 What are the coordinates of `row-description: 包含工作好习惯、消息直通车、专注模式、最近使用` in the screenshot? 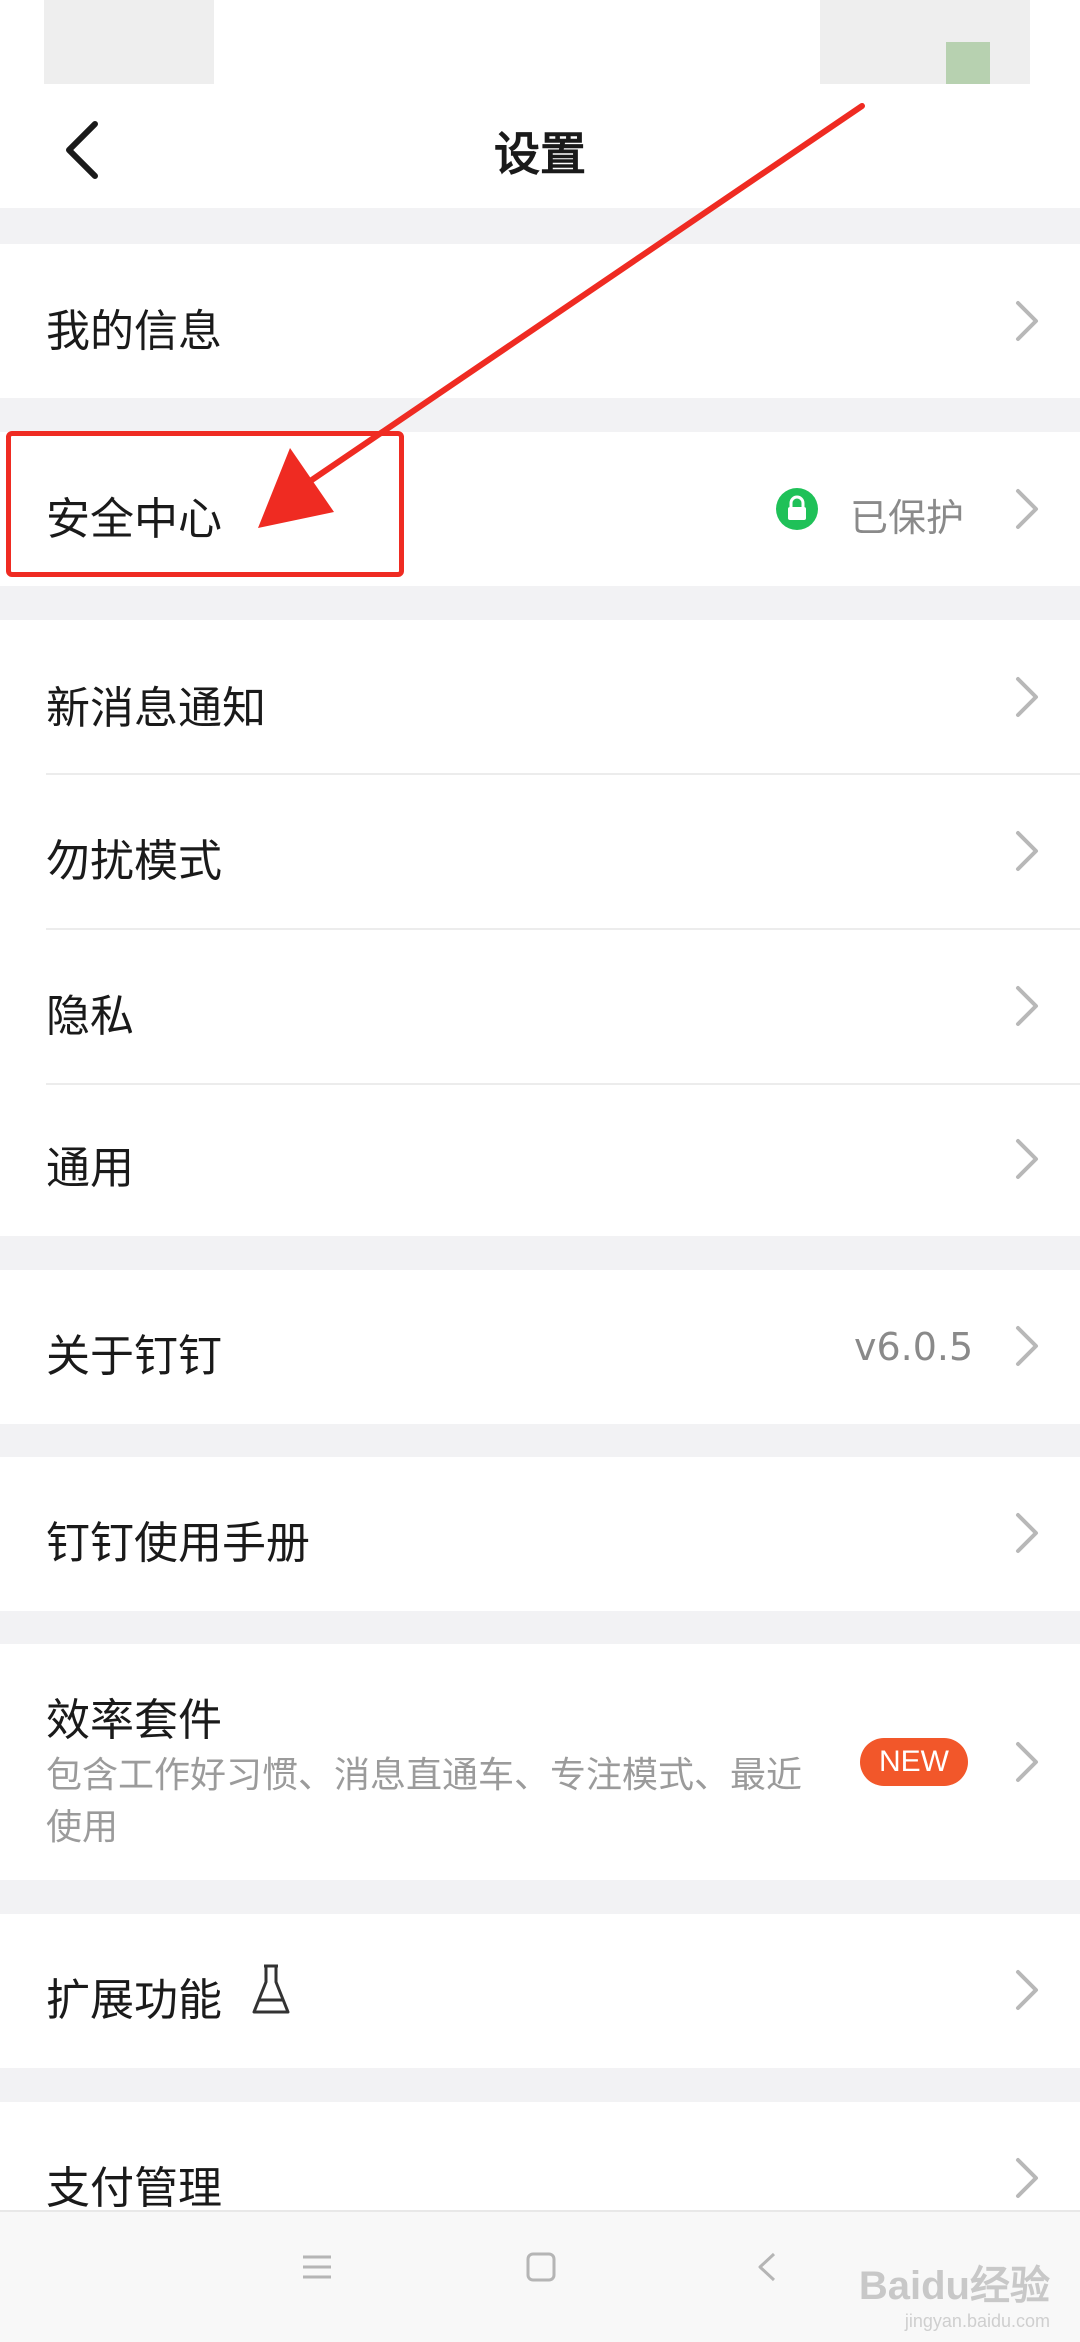 It's located at (424, 1801).